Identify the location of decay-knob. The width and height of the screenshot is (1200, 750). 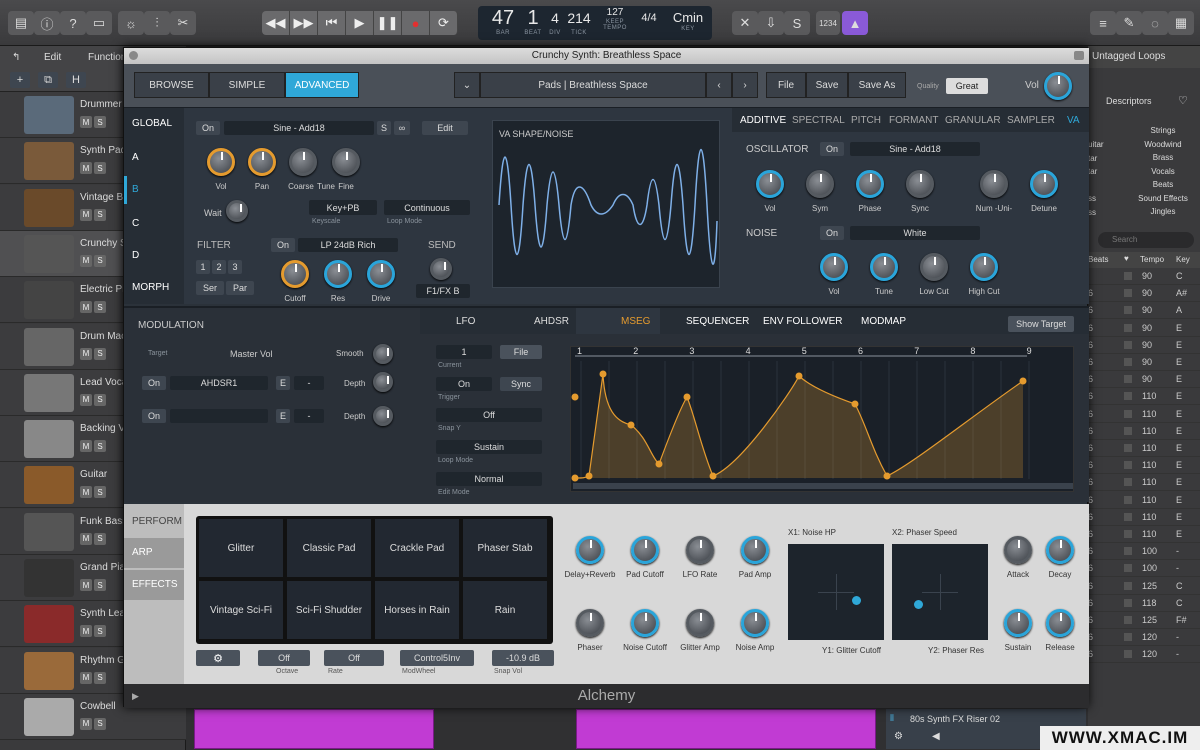
(1060, 550).